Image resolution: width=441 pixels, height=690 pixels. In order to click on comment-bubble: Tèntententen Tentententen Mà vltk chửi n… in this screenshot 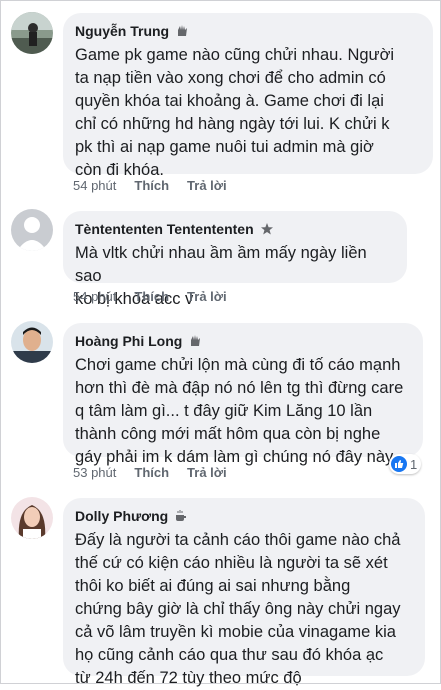, I will do `click(235, 259)`.